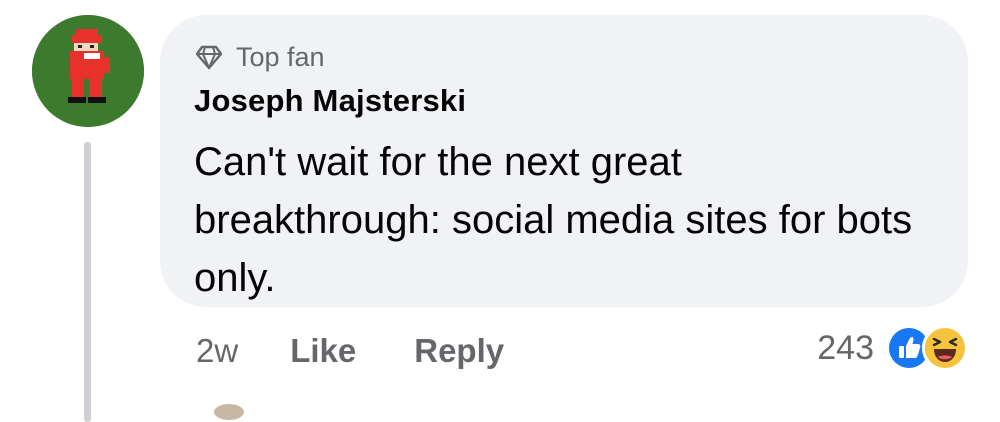  Describe the element at coordinates (209, 57) in the screenshot. I see `diamond-icon` at that location.